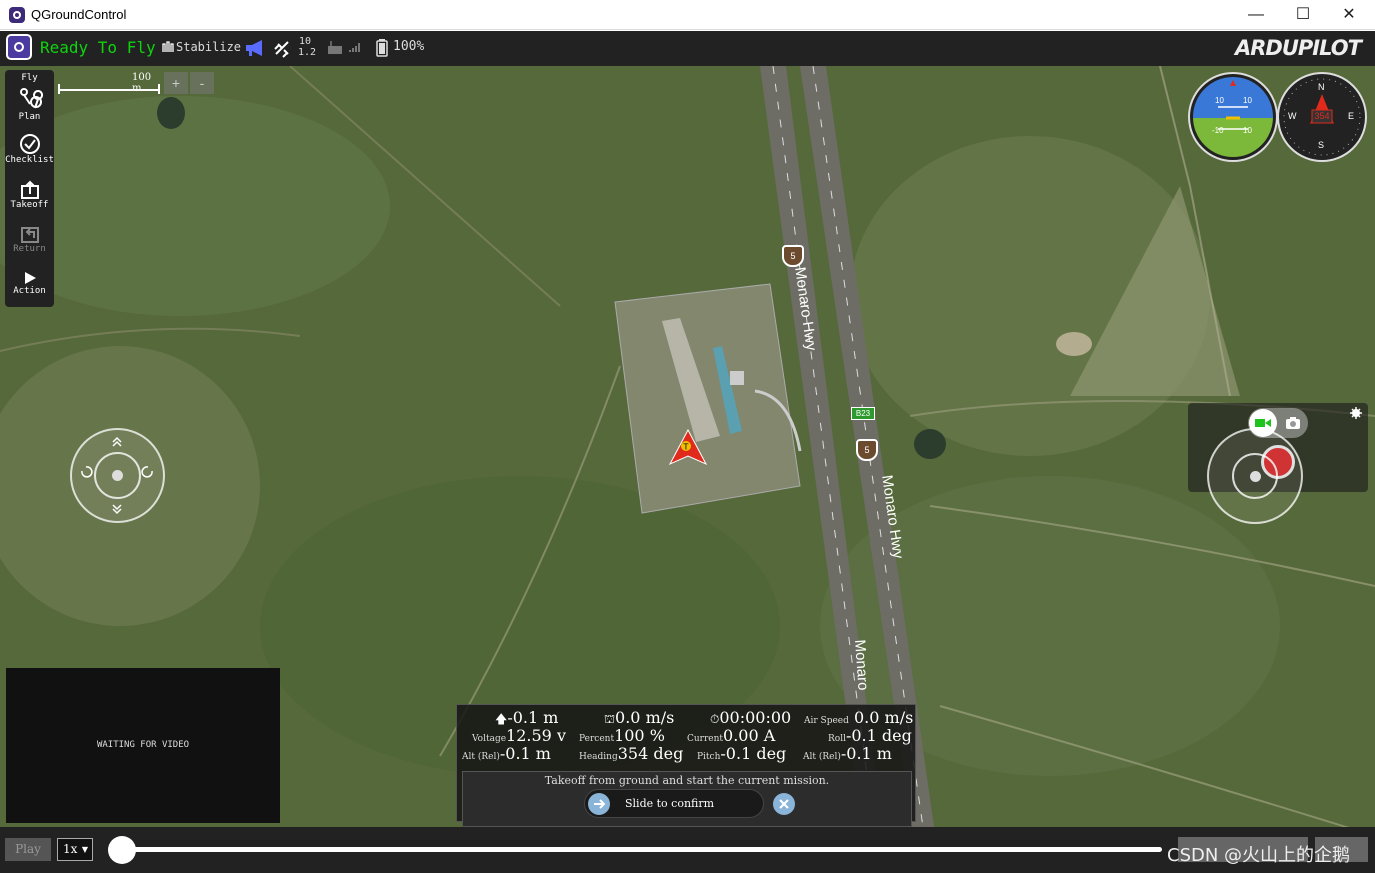  I want to click on playback-track, so click(642, 849).